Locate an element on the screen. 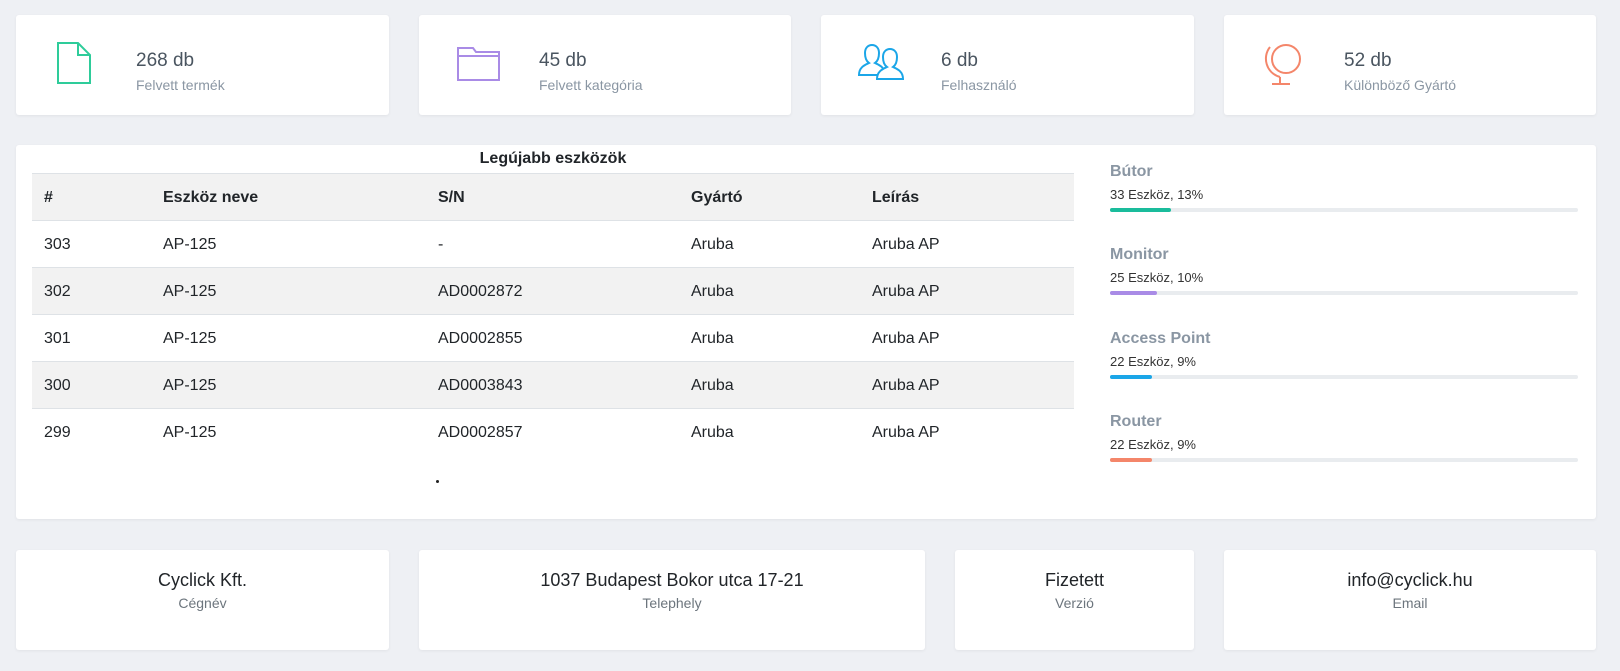  stat-label: Különböző Gyártó is located at coordinates (1400, 85).